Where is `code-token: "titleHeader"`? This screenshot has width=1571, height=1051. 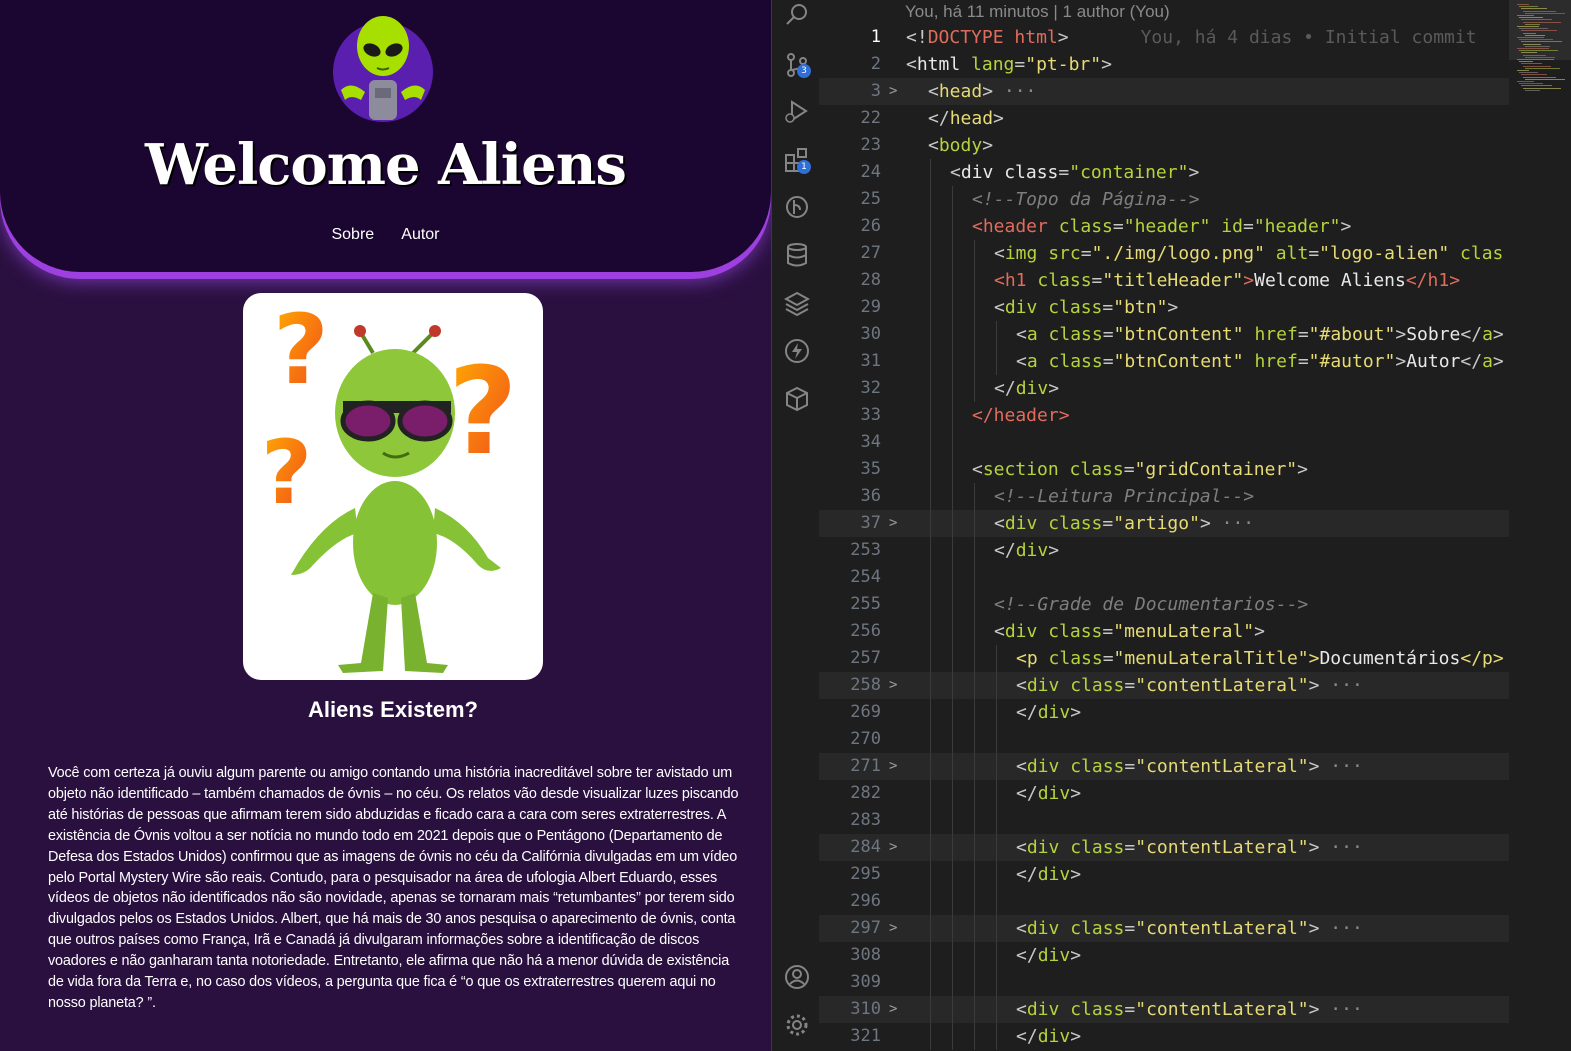
code-token: "titleHeader" is located at coordinates (1173, 280).